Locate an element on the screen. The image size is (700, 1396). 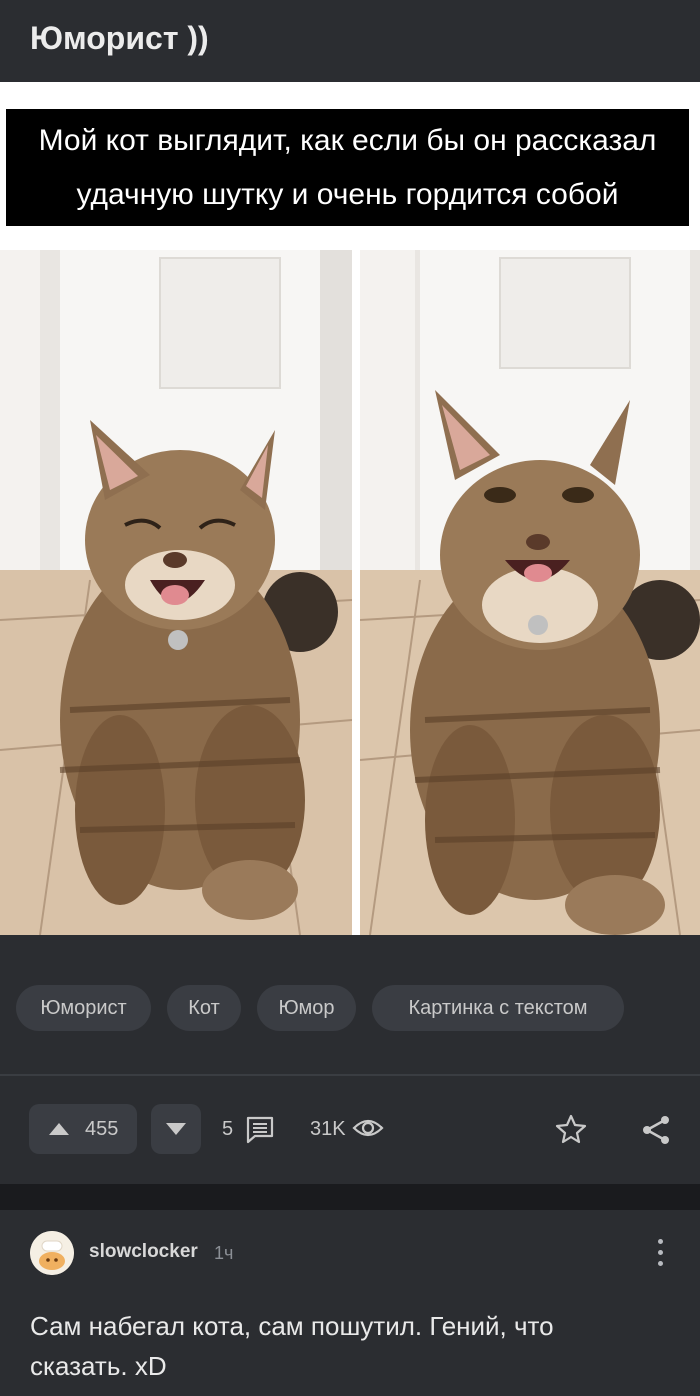
tag-cat: Кот is located at coordinates (204, 1008).